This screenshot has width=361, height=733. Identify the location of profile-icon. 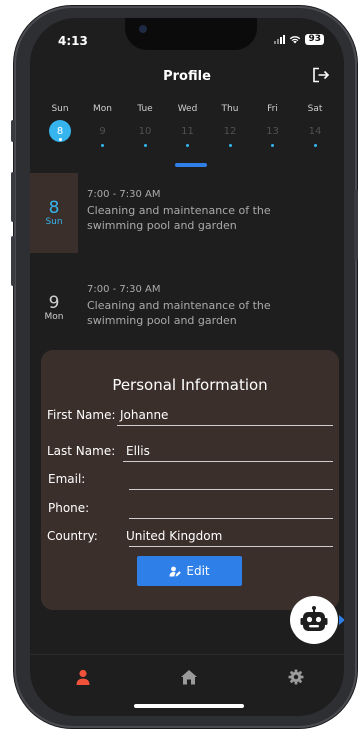
(83, 677).